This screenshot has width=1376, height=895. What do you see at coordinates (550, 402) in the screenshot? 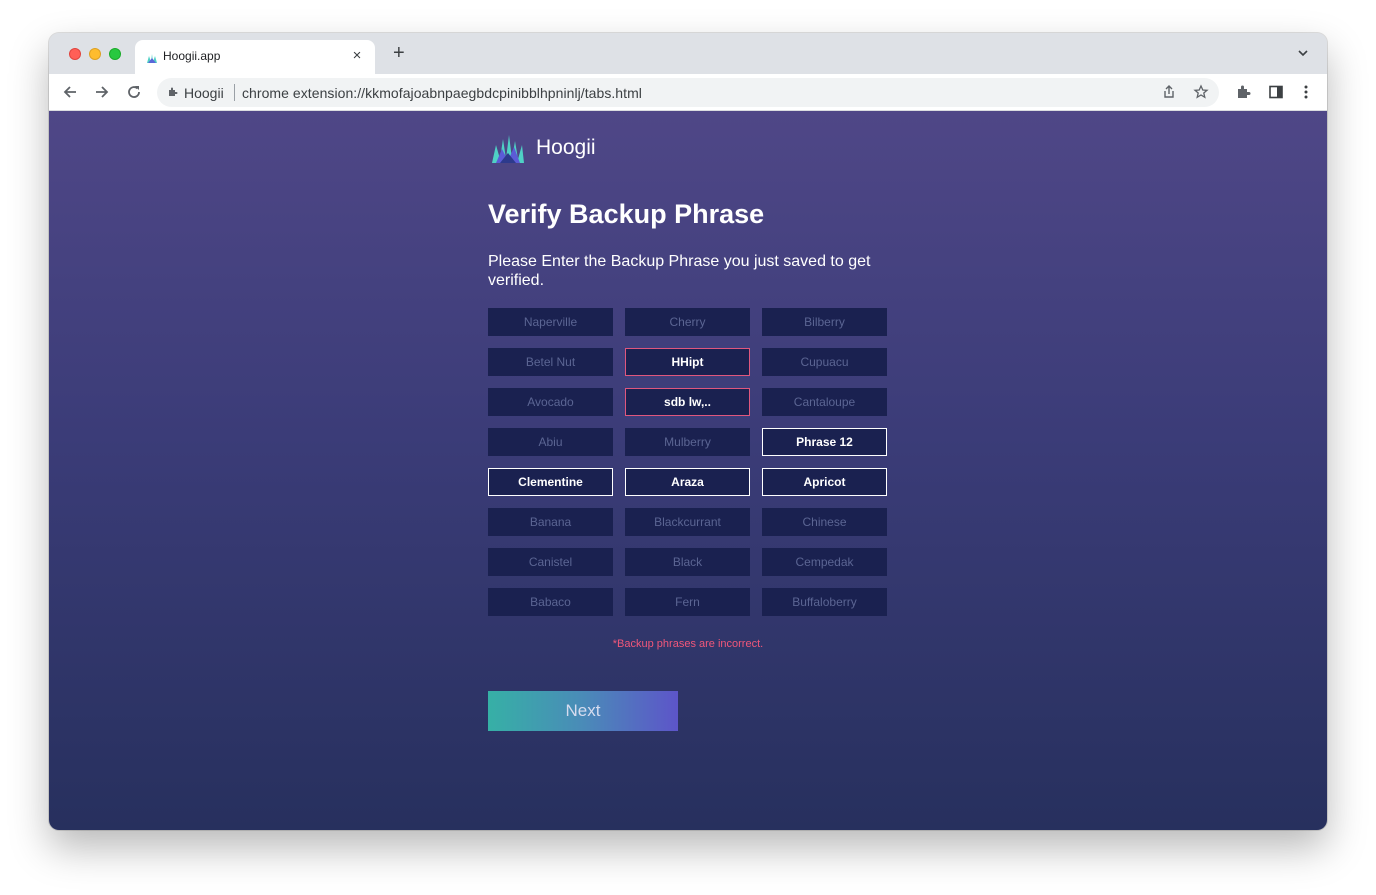
I see `phrase-word-chip: Avocado` at bounding box center [550, 402].